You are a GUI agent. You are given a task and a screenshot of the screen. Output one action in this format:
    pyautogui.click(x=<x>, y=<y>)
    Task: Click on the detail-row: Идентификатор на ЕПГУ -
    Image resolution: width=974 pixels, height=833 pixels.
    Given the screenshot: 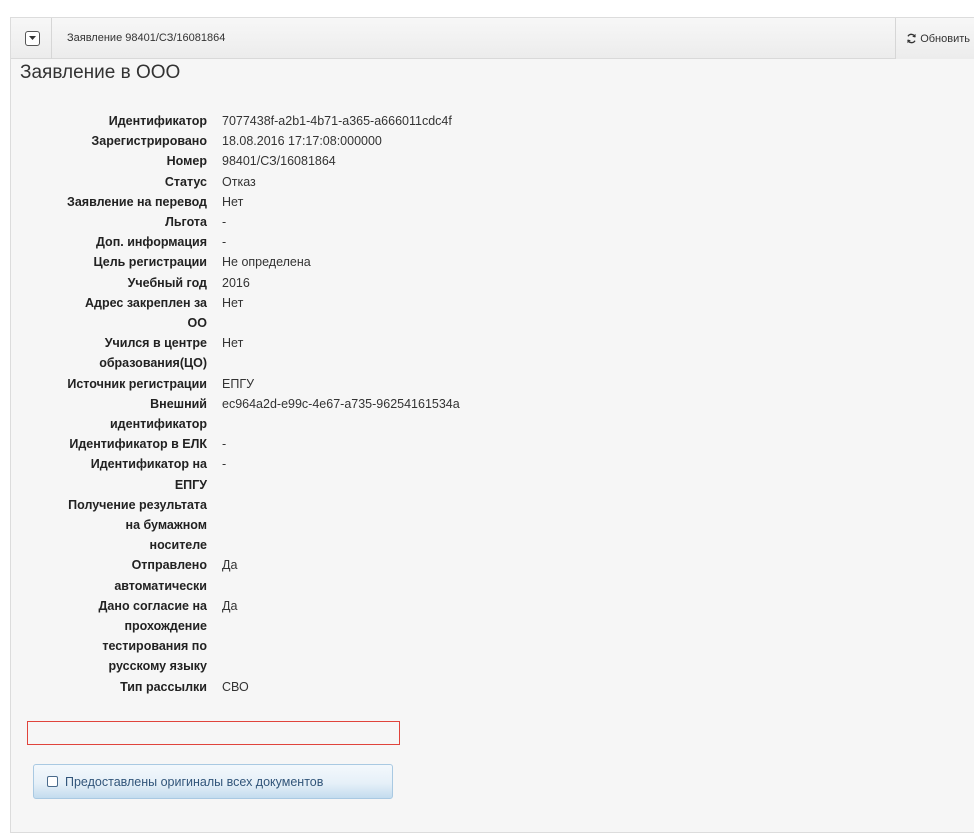 What is the action you would take?
    pyautogui.click(x=350, y=474)
    